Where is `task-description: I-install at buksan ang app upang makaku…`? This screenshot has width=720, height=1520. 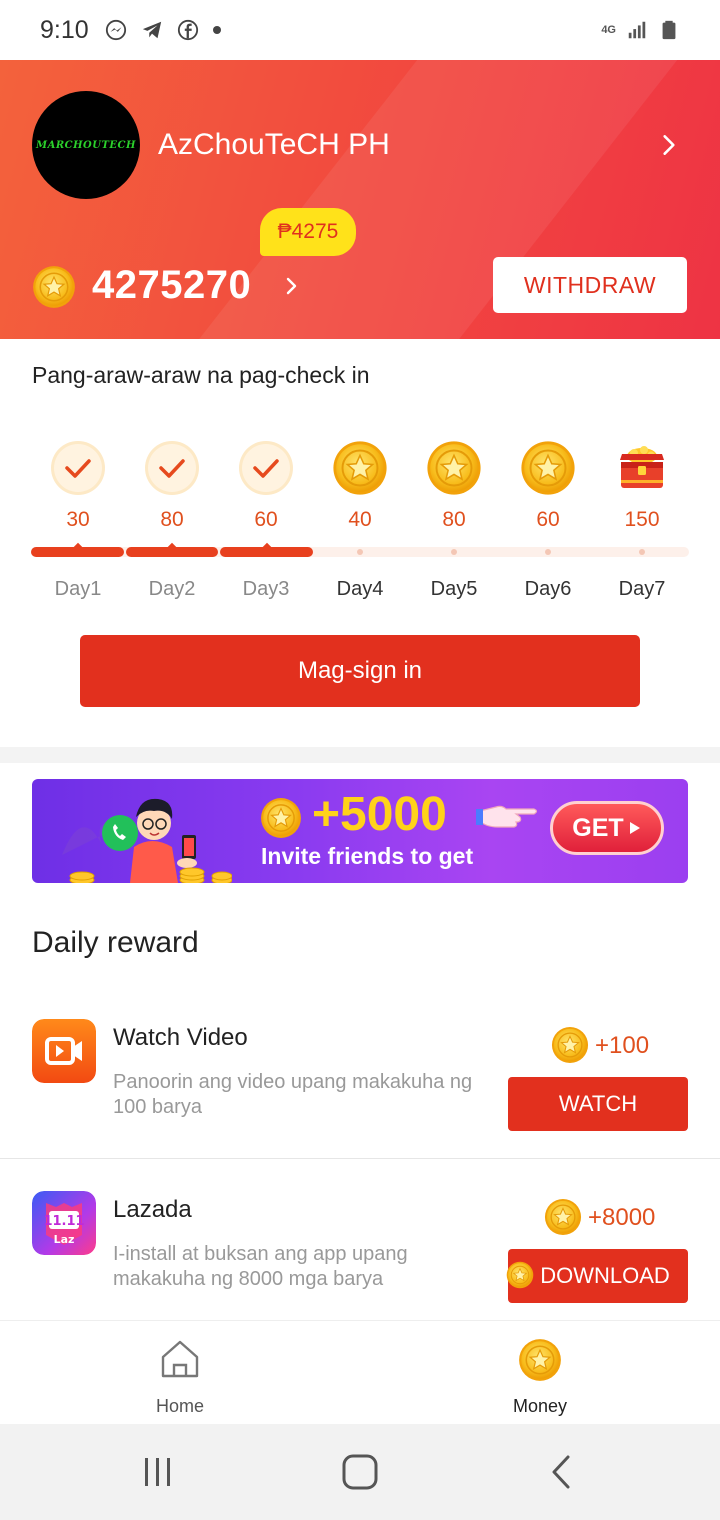 task-description: I-install at buksan ang app upang makaku… is located at coordinates (260, 1266).